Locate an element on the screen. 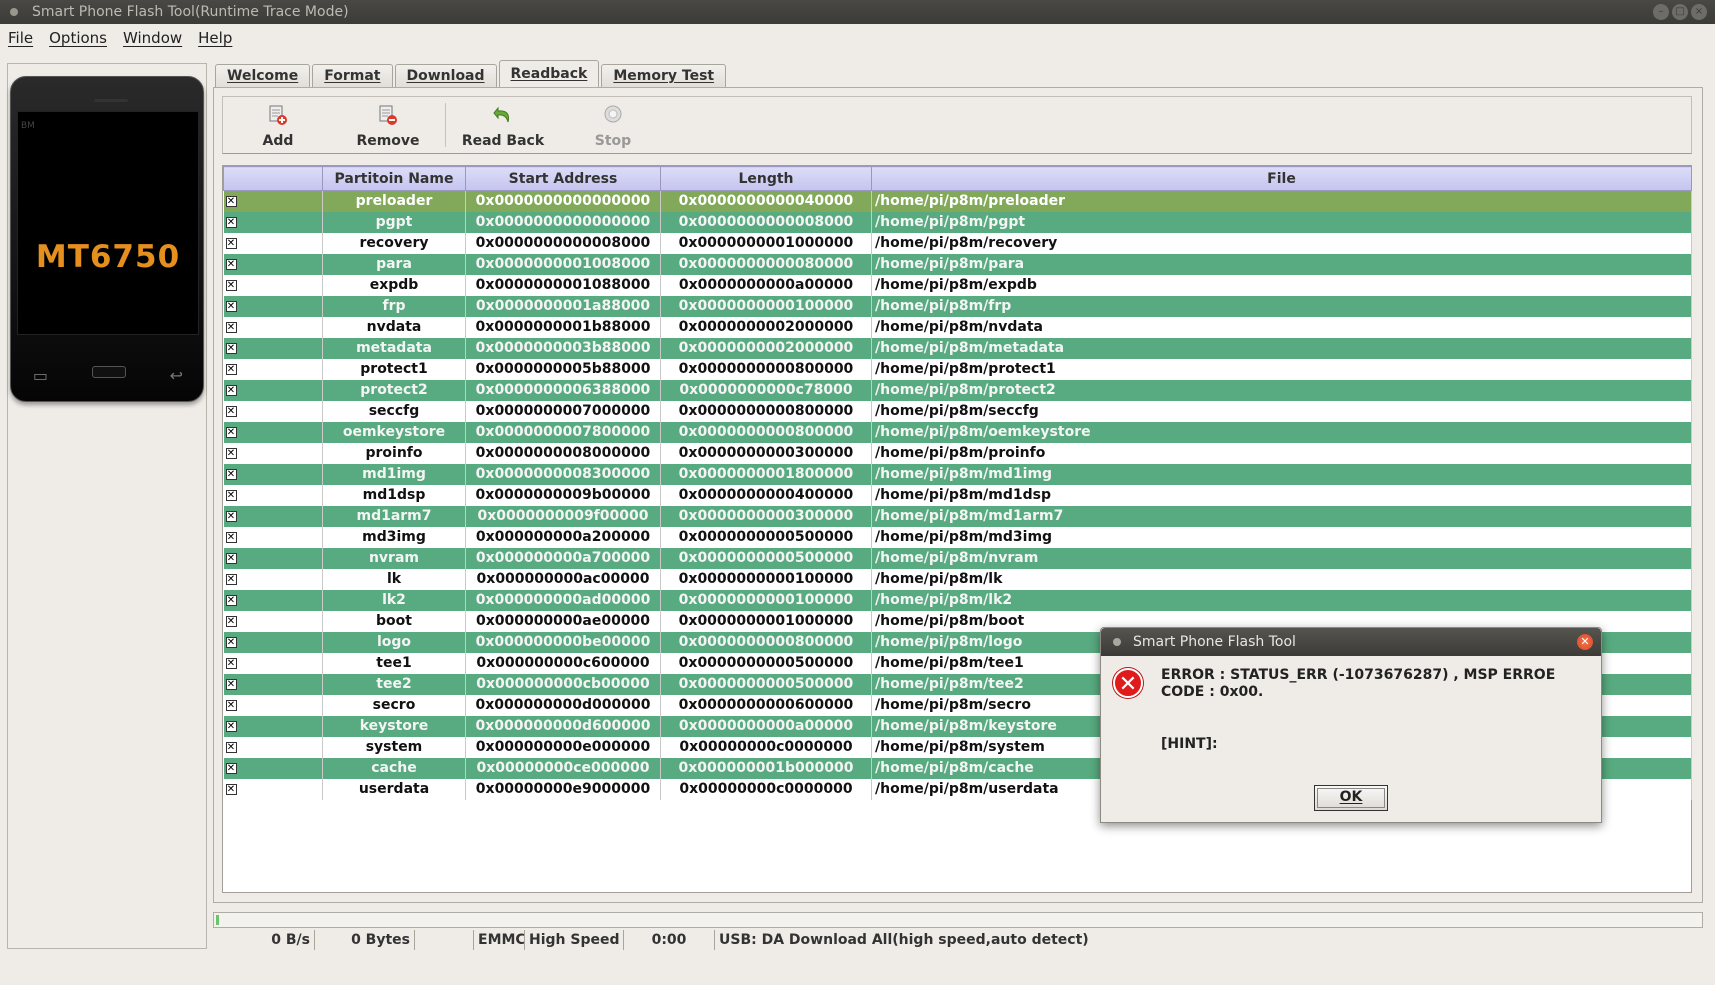  file-cell: /home/pi/p8m/oemkeystore is located at coordinates (1281, 432).